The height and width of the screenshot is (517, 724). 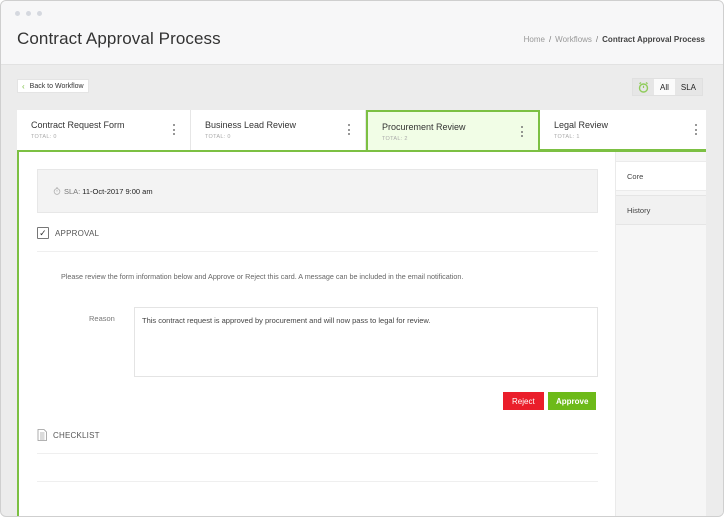 What do you see at coordinates (653, 39) in the screenshot?
I see `breadcrumb-current: Contract Approval Process` at bounding box center [653, 39].